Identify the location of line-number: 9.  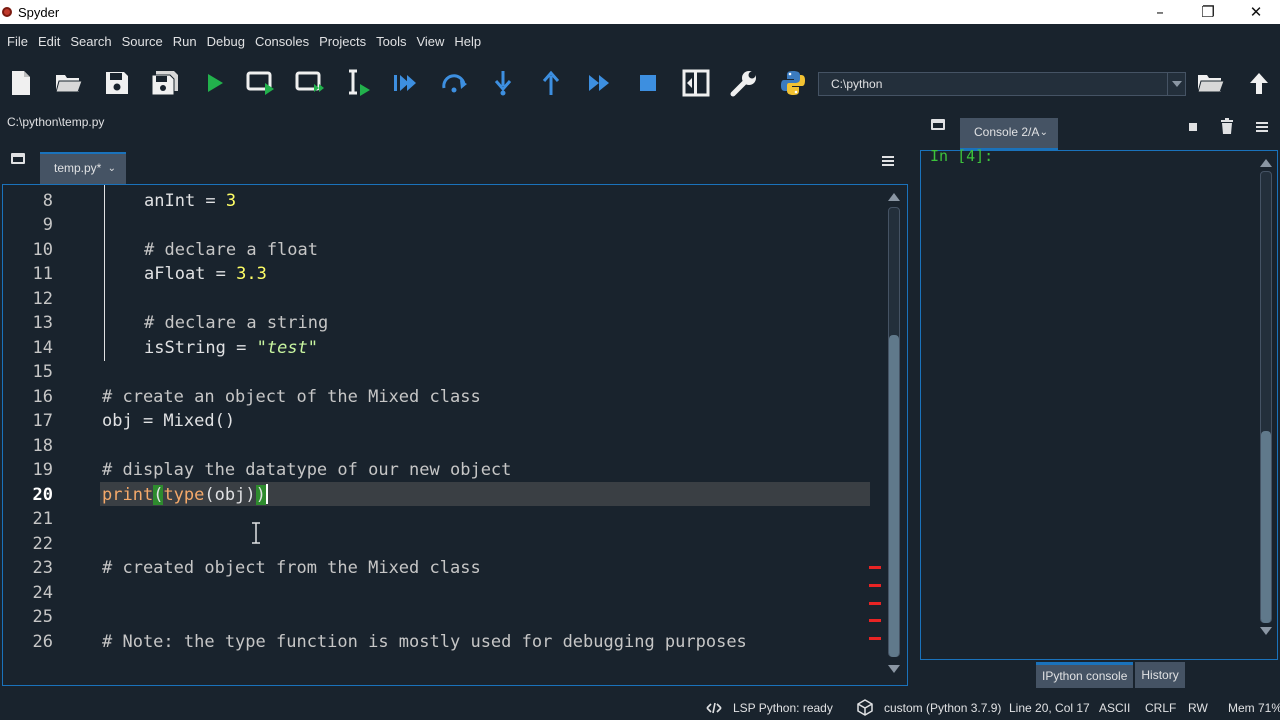
(47, 225).